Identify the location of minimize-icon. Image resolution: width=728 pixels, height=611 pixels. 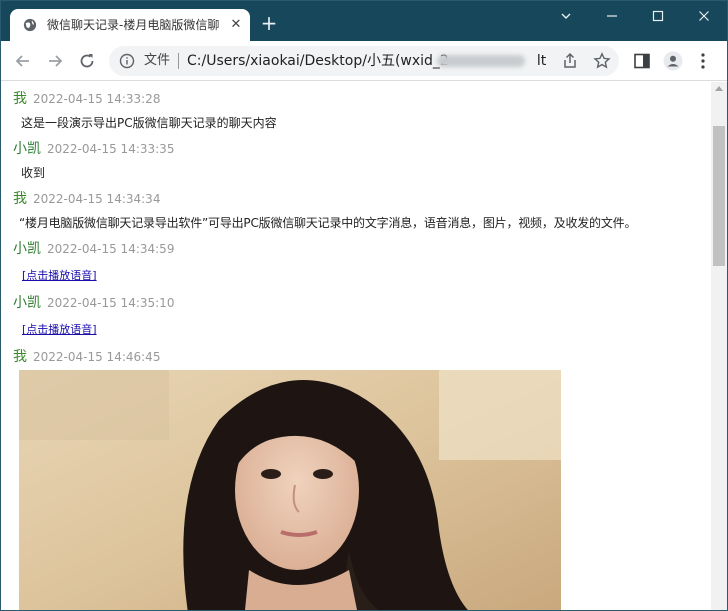
(612, 15).